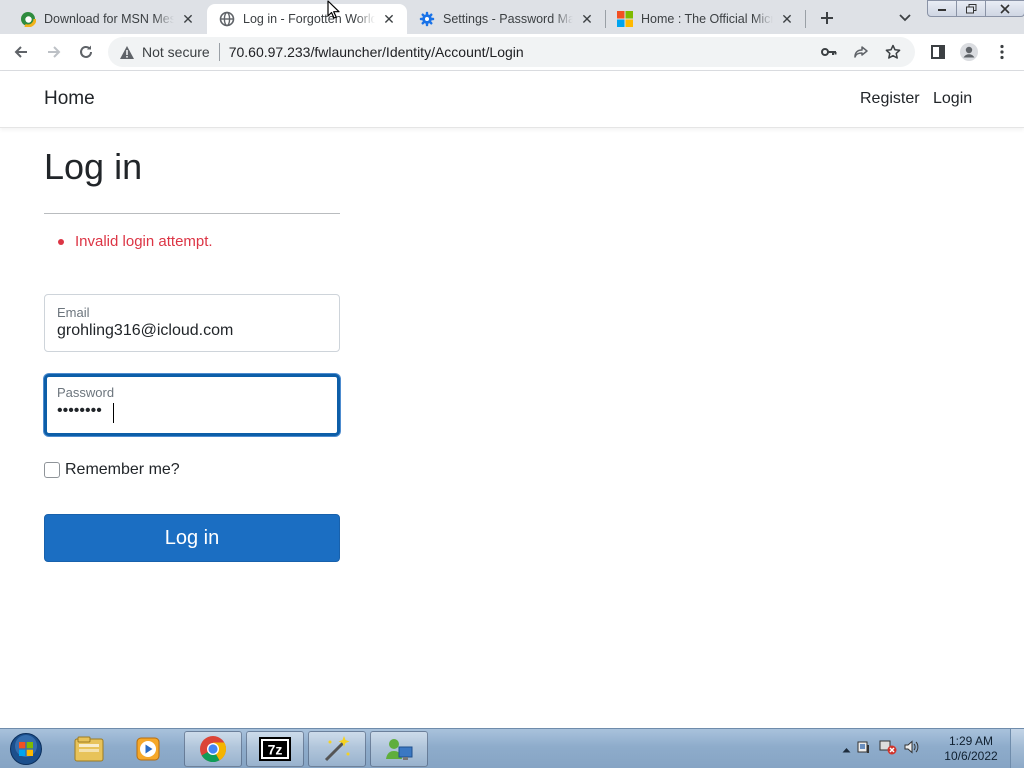 The height and width of the screenshot is (768, 1024). I want to click on reload-icon, so click(86, 51).